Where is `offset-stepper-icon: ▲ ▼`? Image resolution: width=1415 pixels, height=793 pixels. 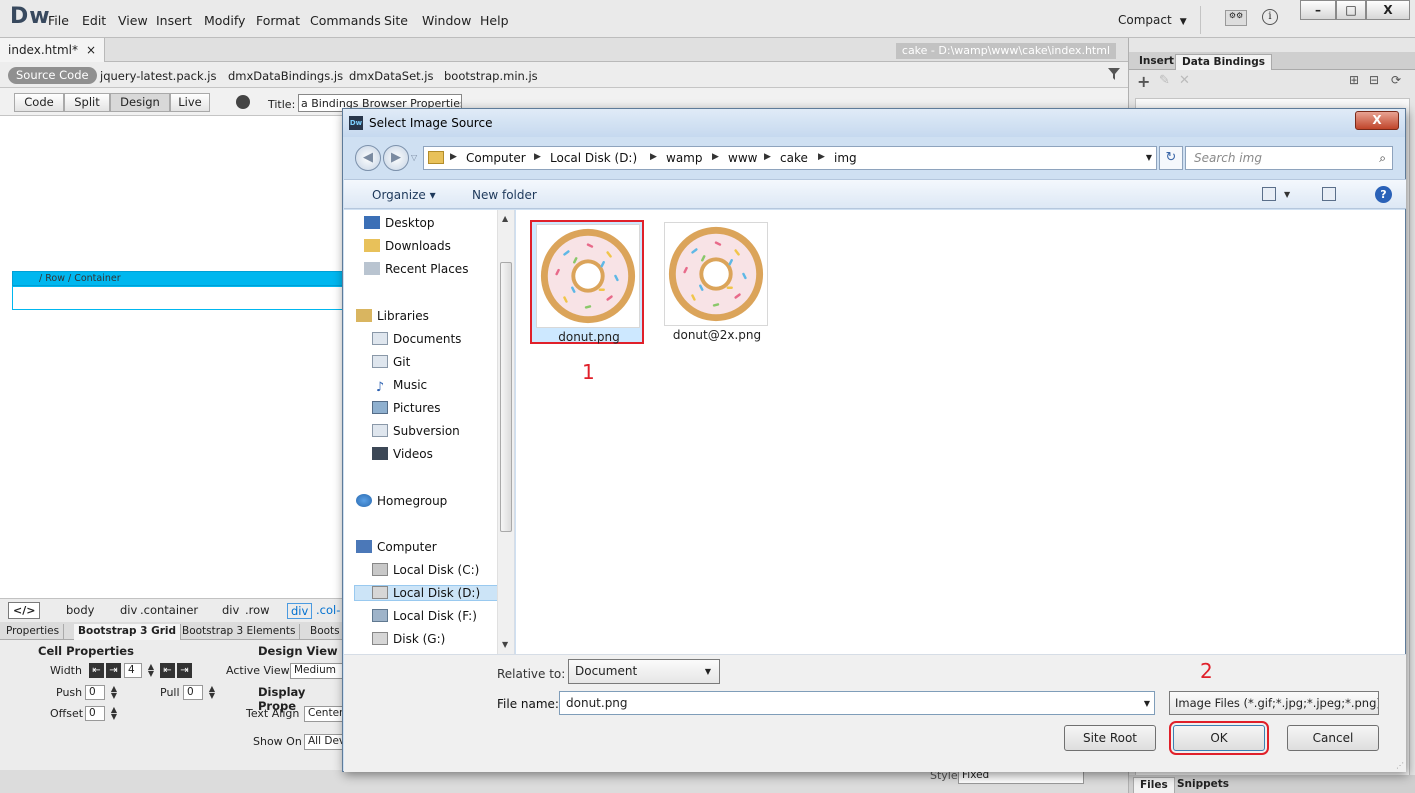
offset-stepper-icon: ▲ ▼ is located at coordinates (114, 713).